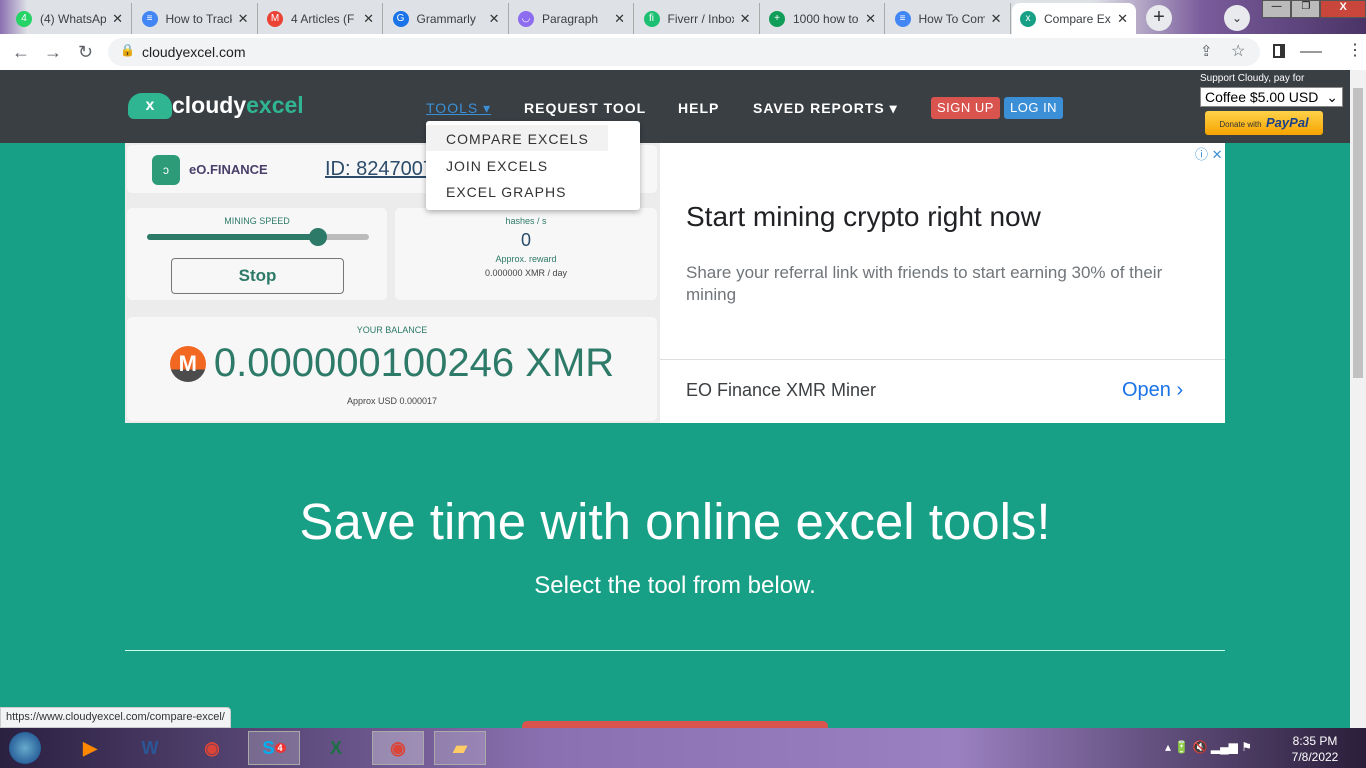  What do you see at coordinates (1238, 51) in the screenshot?
I see `star-icon: ☆` at bounding box center [1238, 51].